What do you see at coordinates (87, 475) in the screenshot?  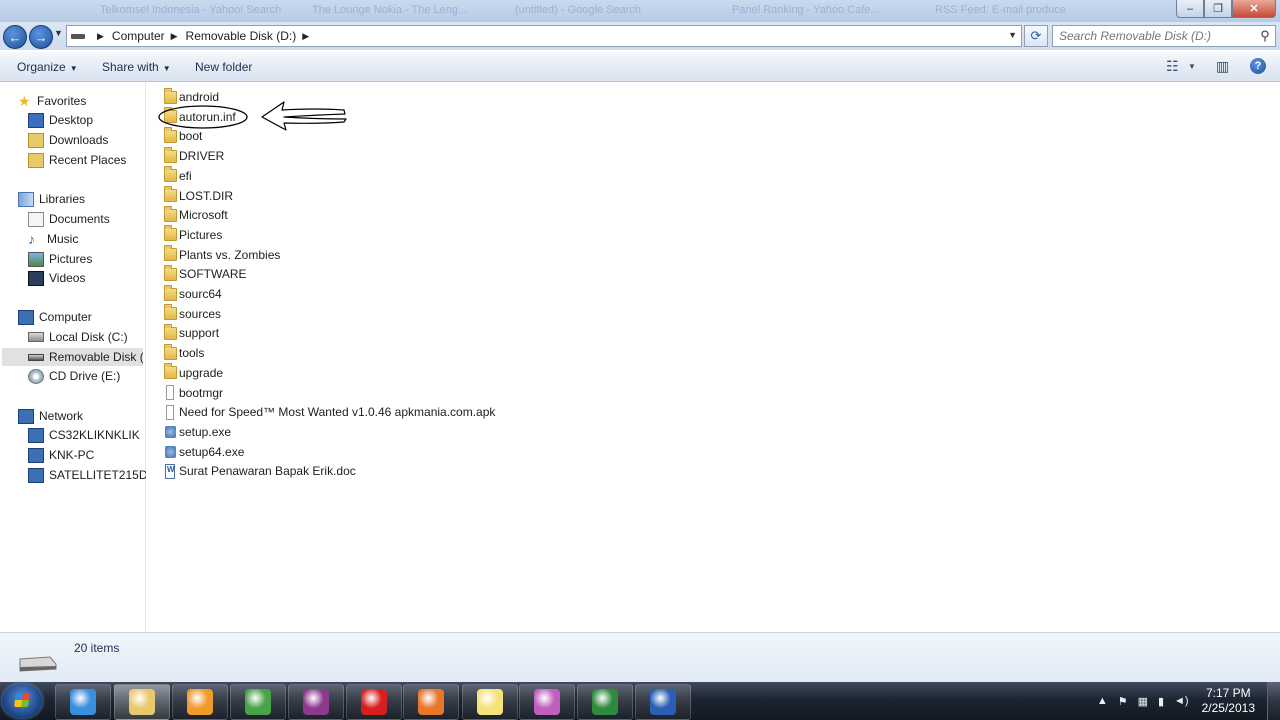 I see `nav-item-network-pc: SATELLITET215D` at bounding box center [87, 475].